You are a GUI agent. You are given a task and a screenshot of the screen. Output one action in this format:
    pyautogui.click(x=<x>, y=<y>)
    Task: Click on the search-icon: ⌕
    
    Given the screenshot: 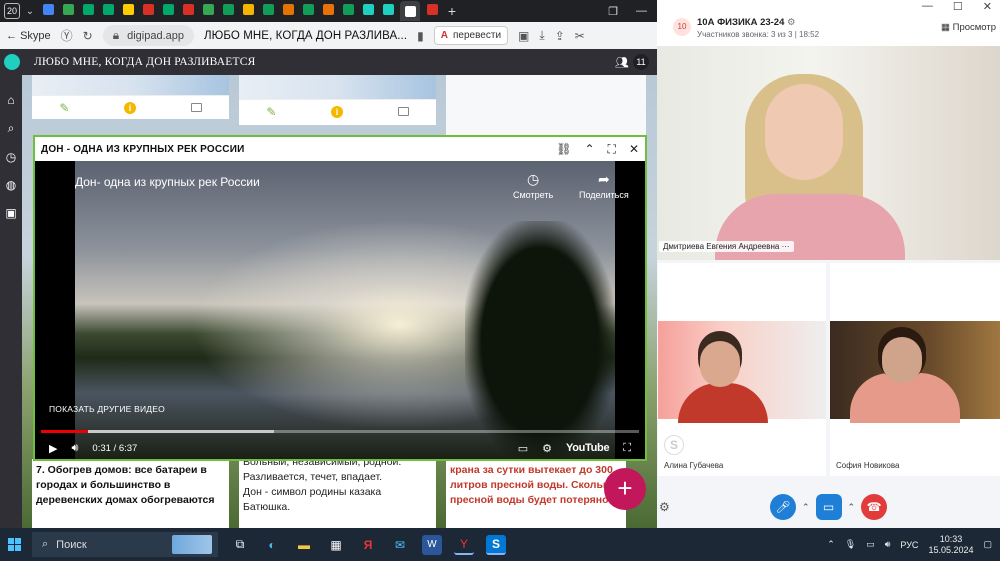 What is the action you would take?
    pyautogui.click(x=11, y=128)
    